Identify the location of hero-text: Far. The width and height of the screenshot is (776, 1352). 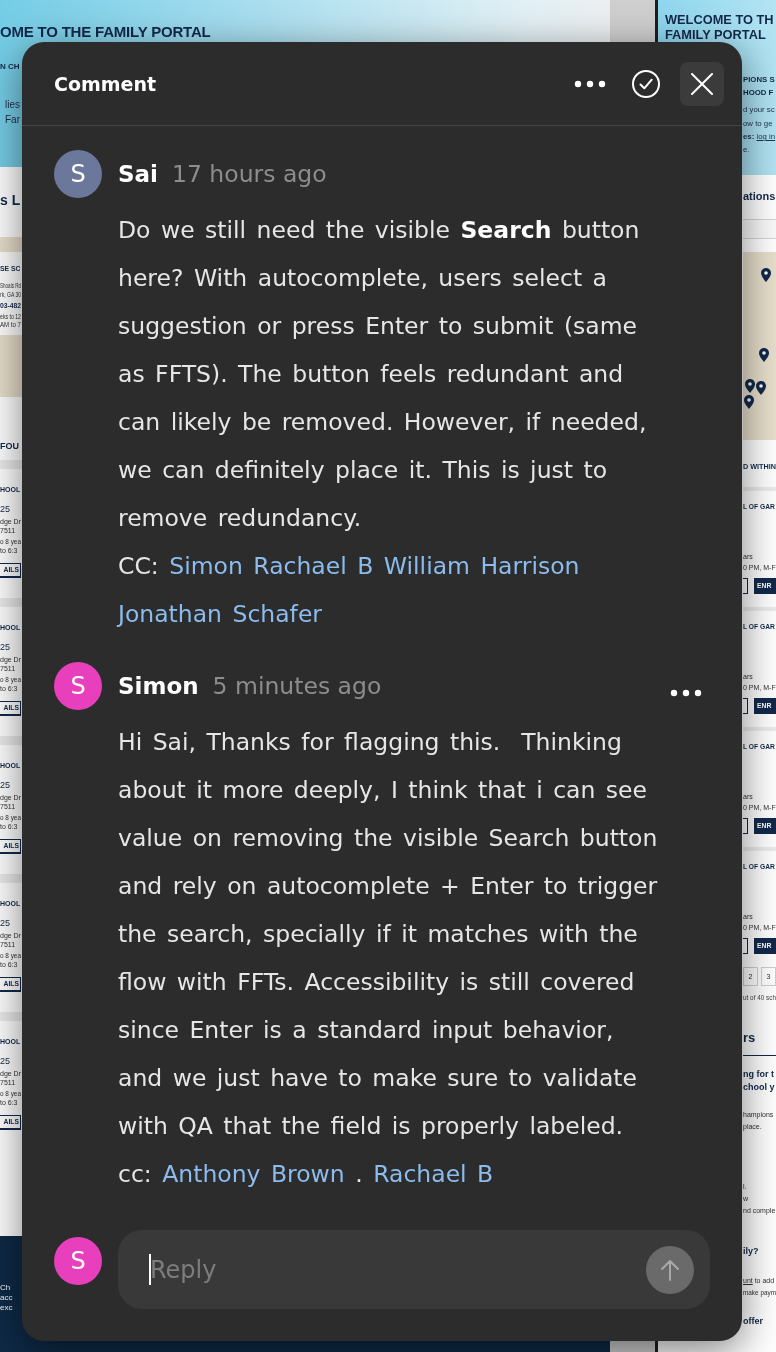
(12, 120).